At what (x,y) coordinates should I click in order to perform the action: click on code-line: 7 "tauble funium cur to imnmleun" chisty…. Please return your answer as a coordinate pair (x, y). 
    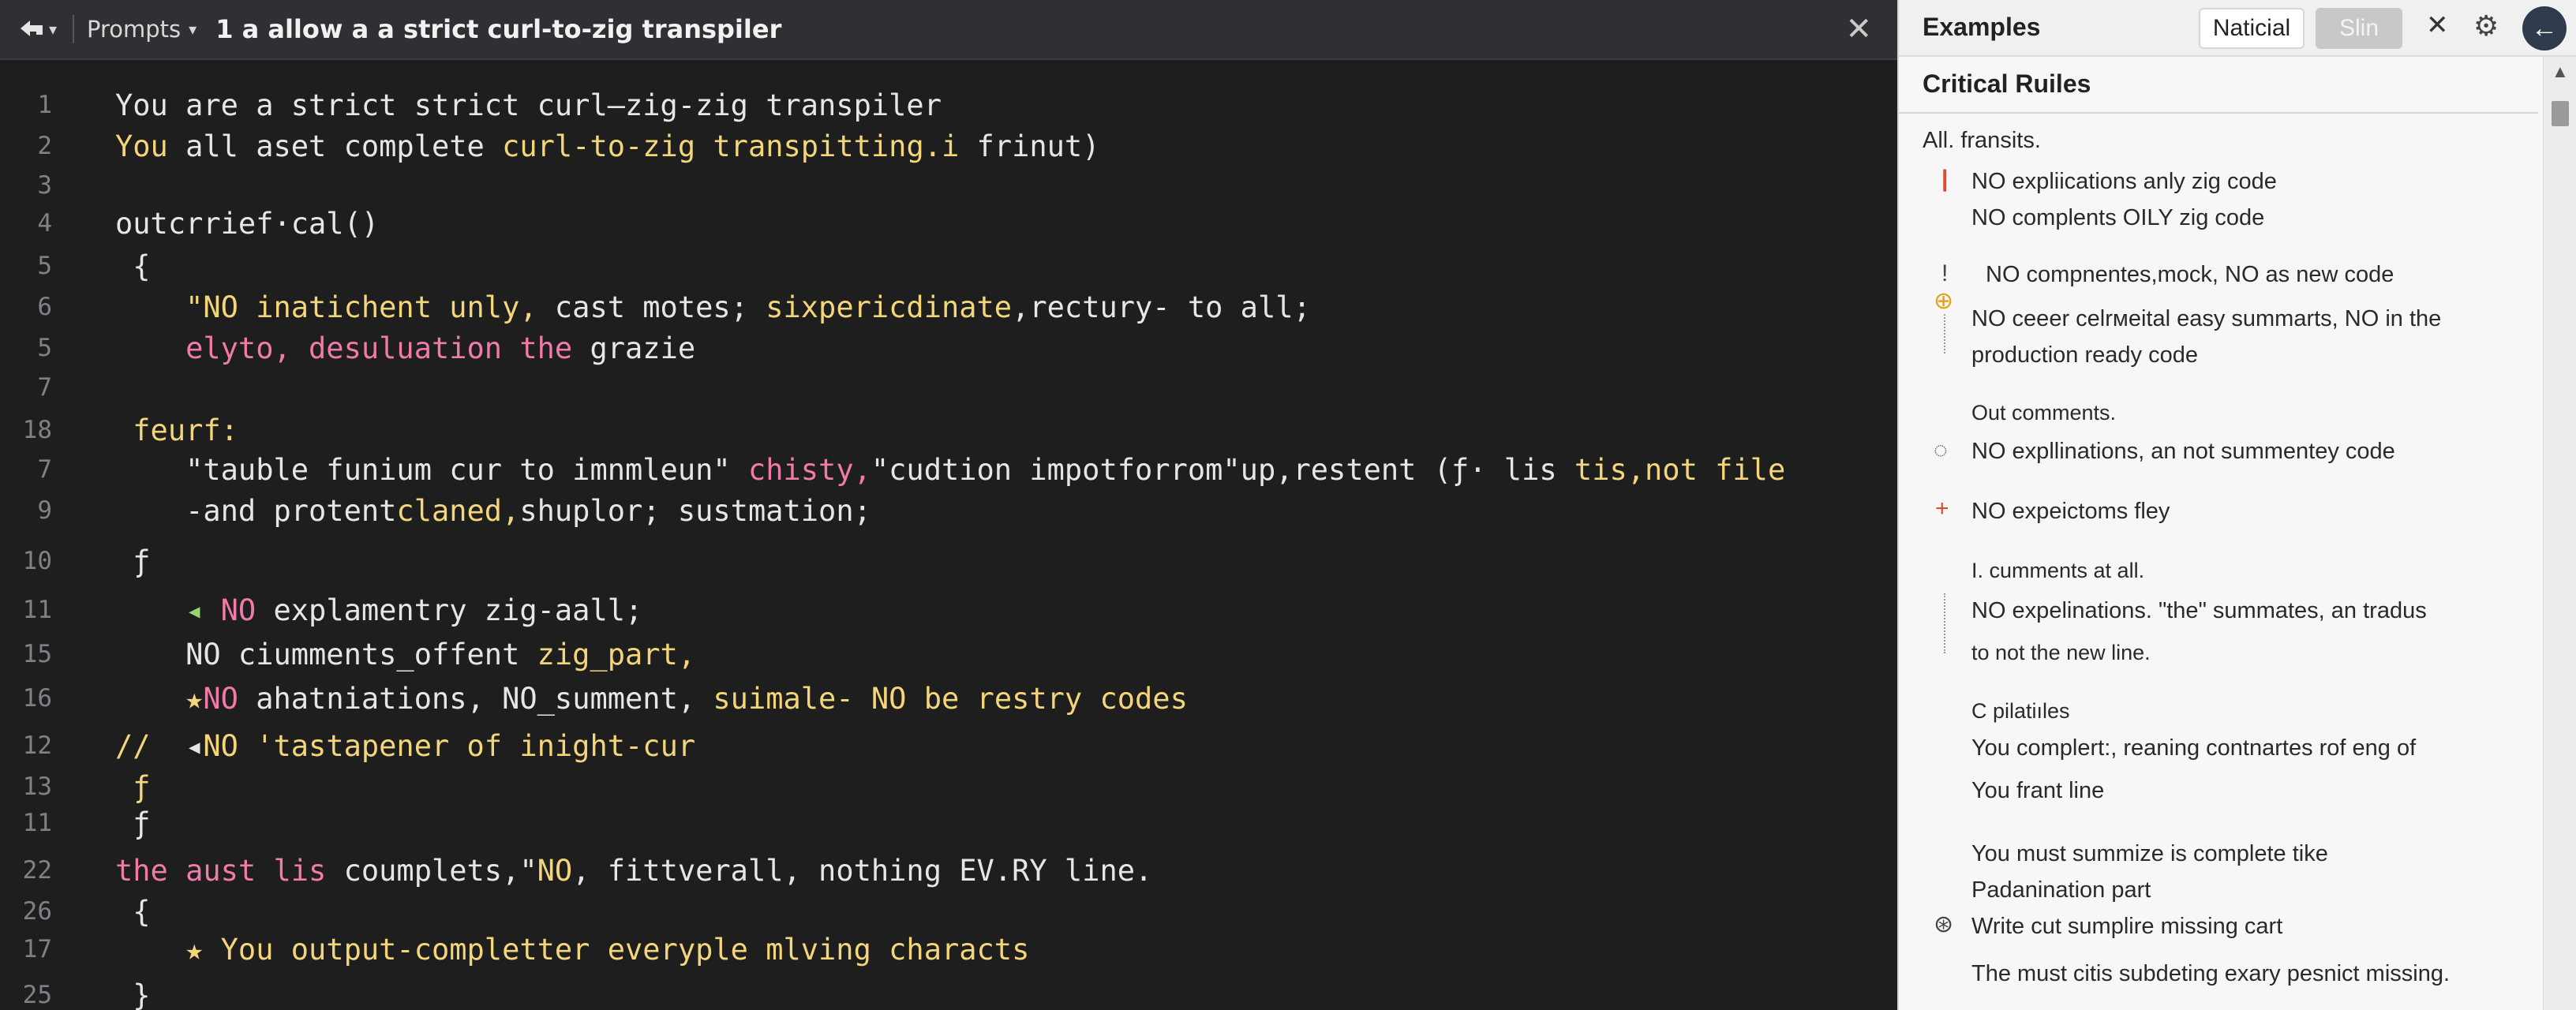
    Looking at the image, I should click on (948, 469).